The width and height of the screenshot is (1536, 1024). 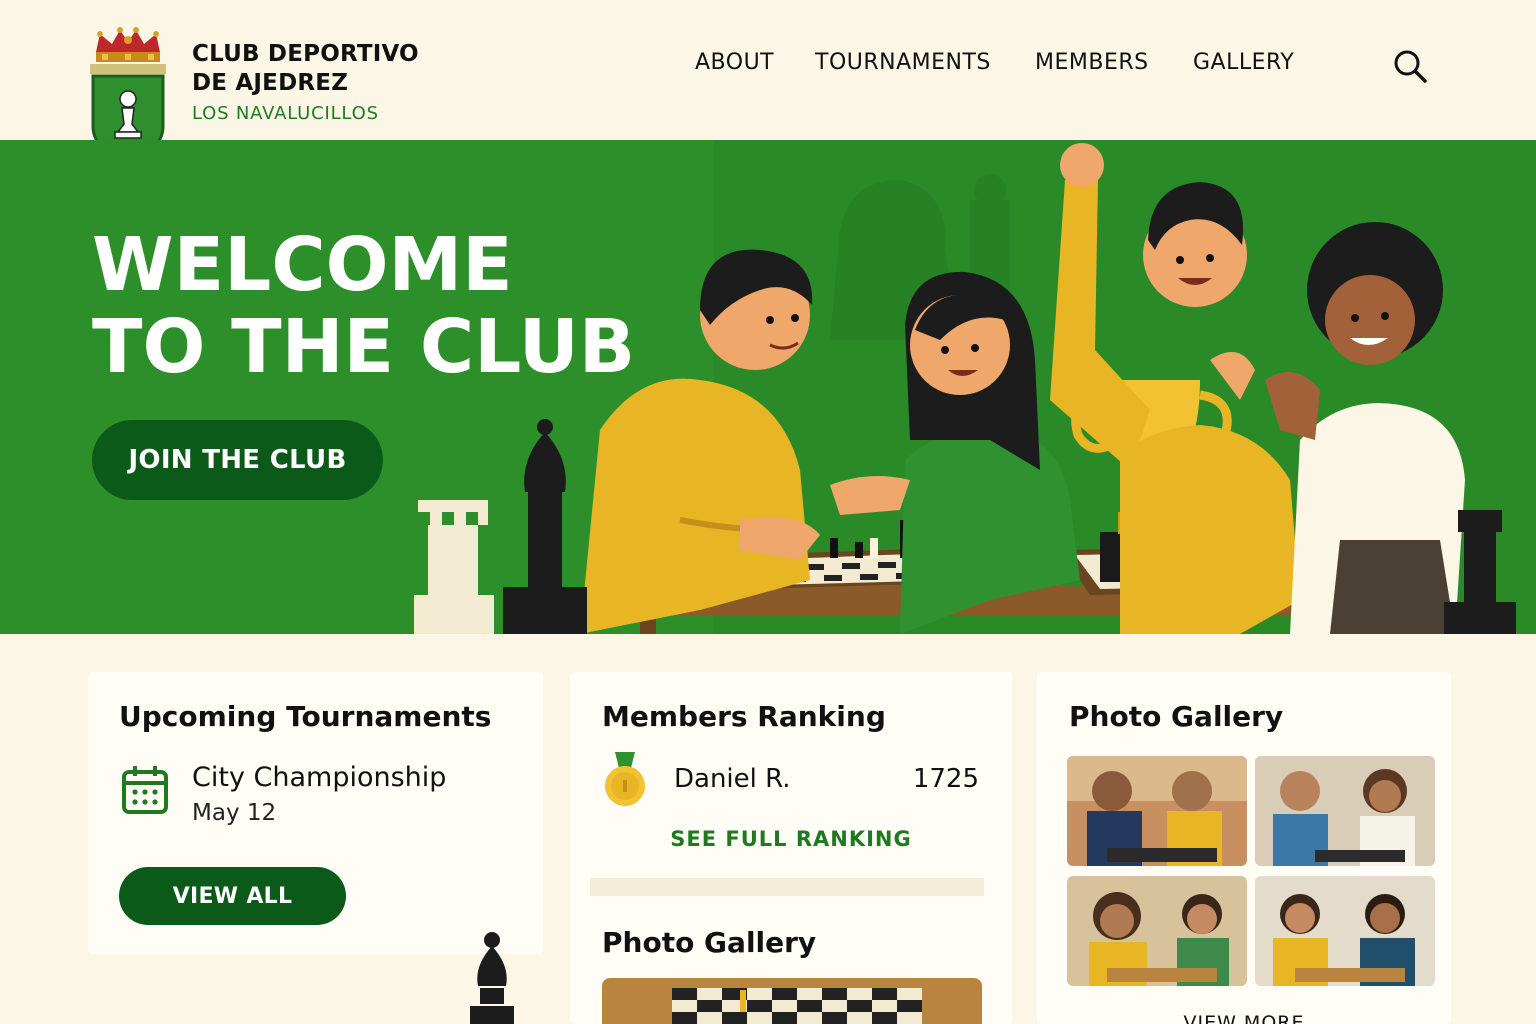 What do you see at coordinates (128, 92) in the screenshot?
I see `club-crest-logo` at bounding box center [128, 92].